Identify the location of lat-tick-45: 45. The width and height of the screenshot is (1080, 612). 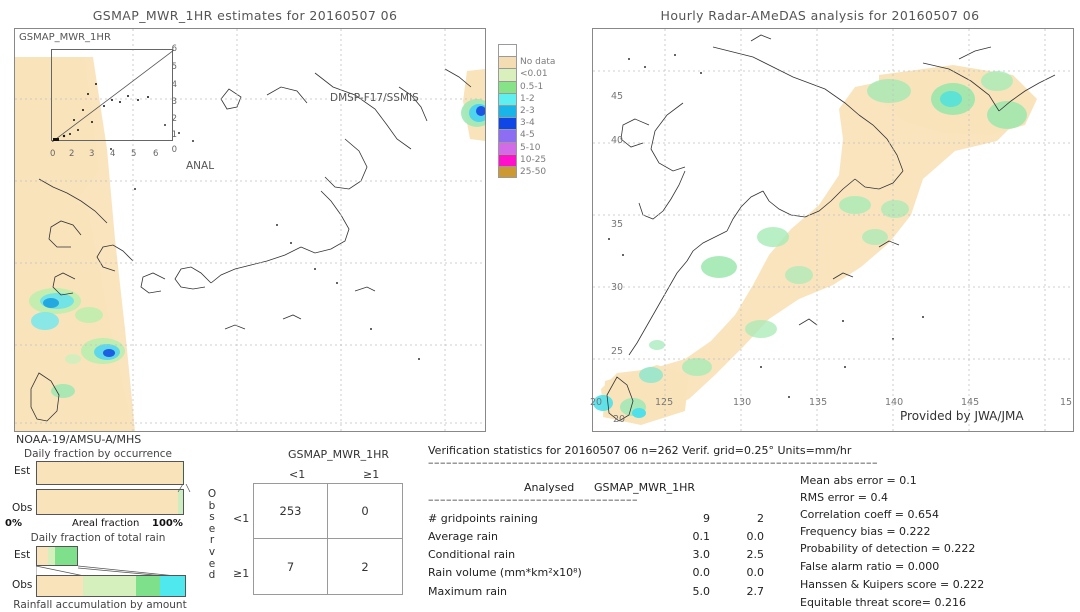
(617, 96).